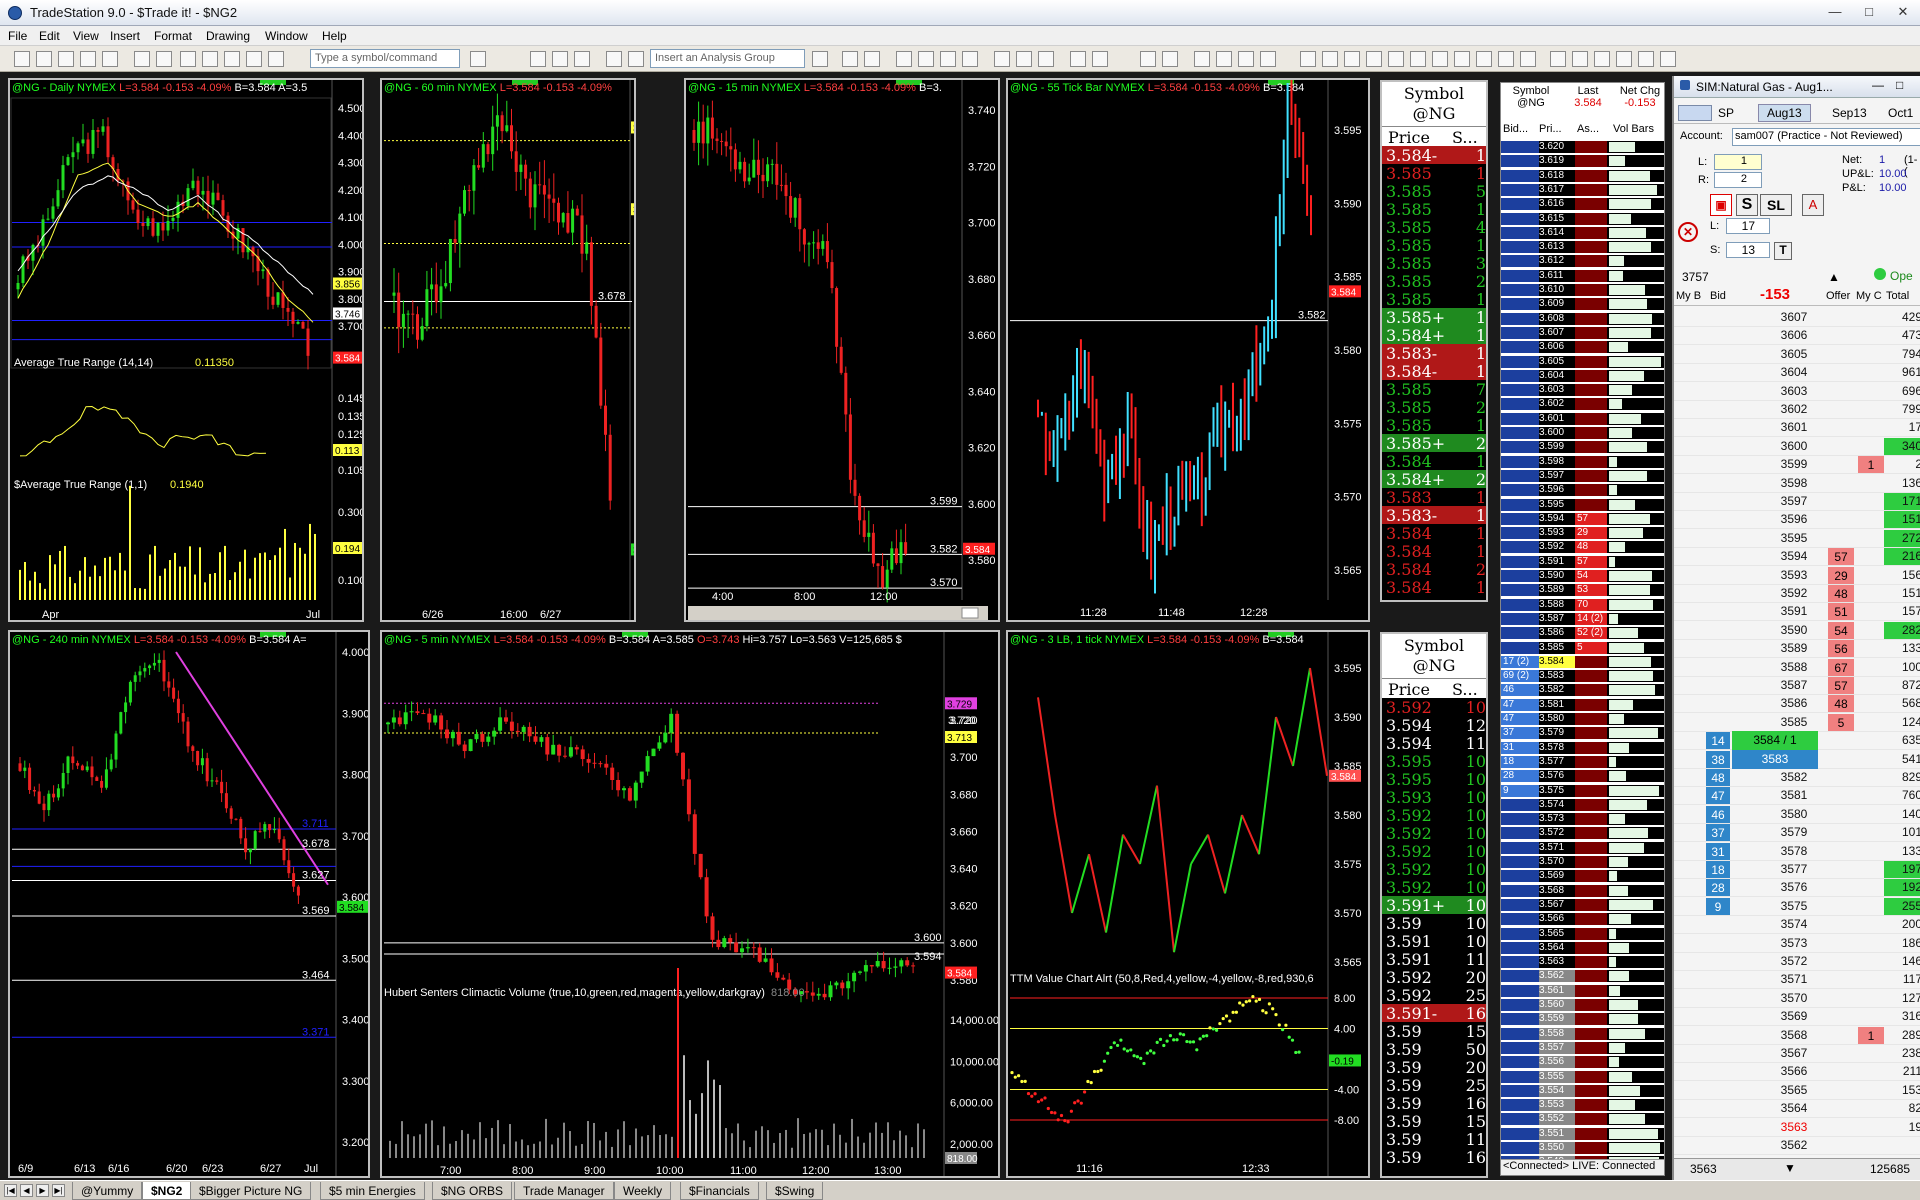  Describe the element at coordinates (44, 59) in the screenshot. I see `open-icon` at that location.